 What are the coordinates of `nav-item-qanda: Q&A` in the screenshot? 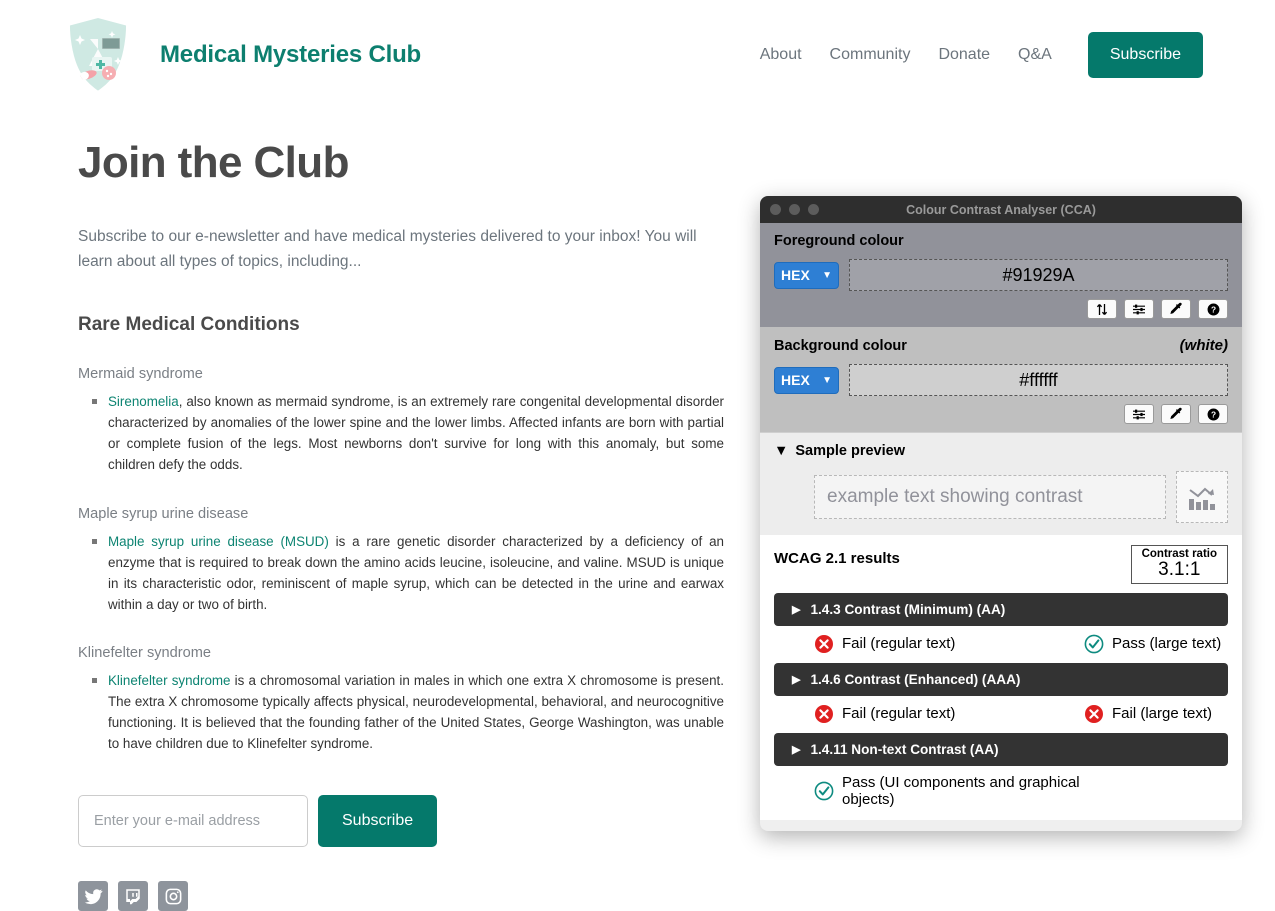 It's located at (1035, 55).